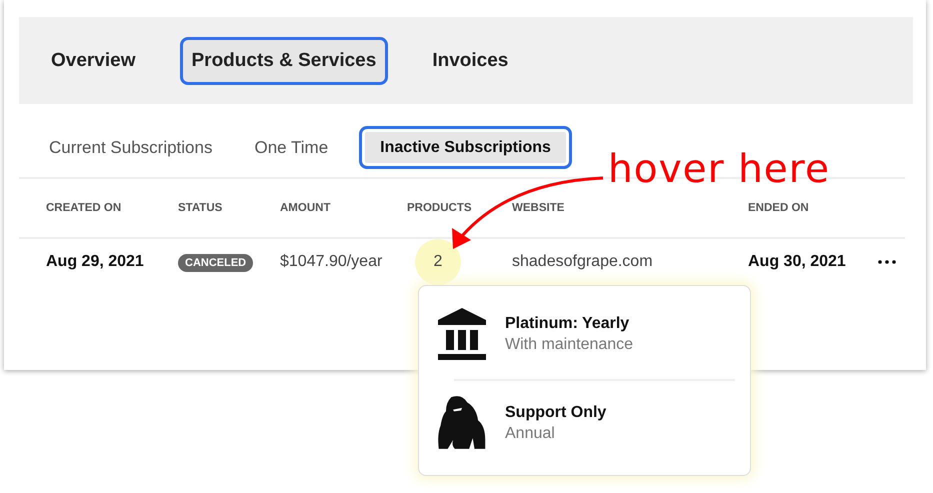 The image size is (933, 493). I want to click on product-plan: With maintenance, so click(569, 345).